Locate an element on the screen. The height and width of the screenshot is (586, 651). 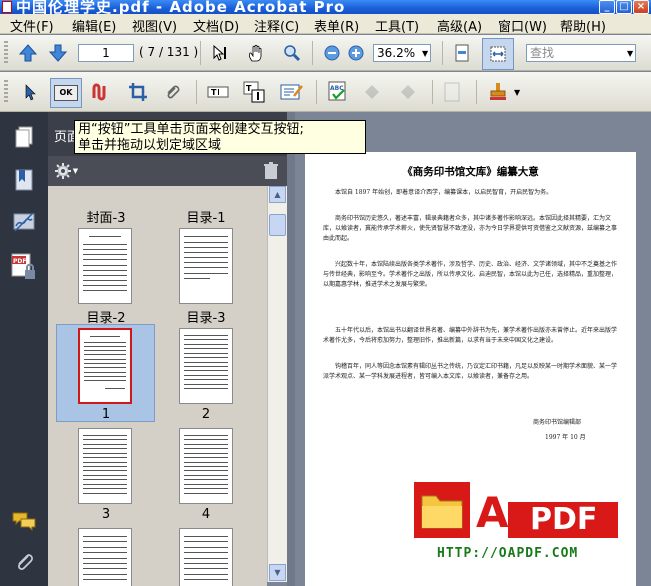
thumbnail-label: 4 is located at coordinates (206, 514).